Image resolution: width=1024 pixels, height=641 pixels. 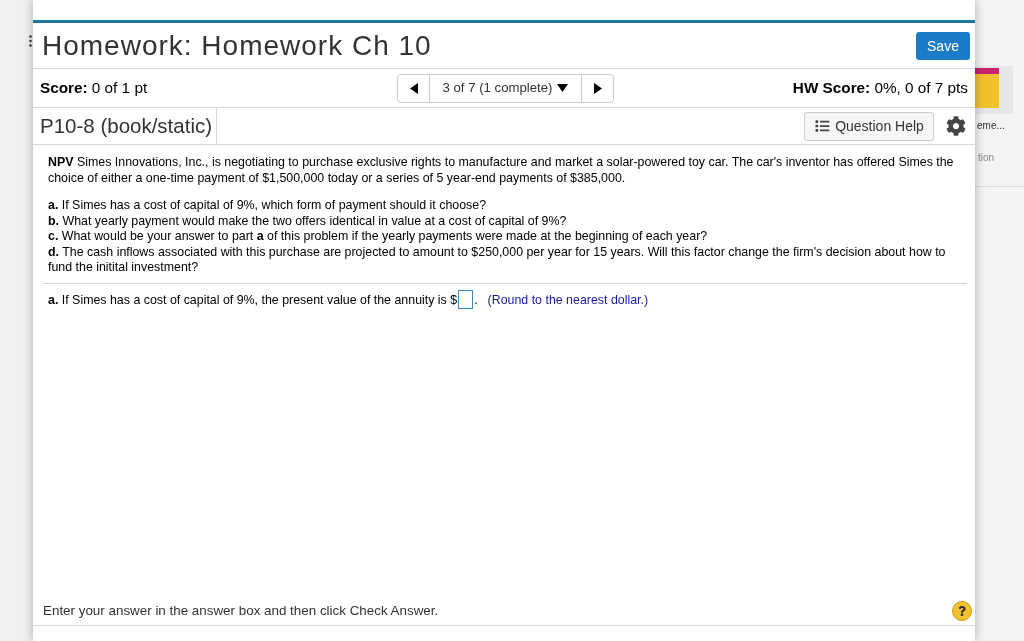 What do you see at coordinates (466, 300) in the screenshot?
I see `answer-field` at bounding box center [466, 300].